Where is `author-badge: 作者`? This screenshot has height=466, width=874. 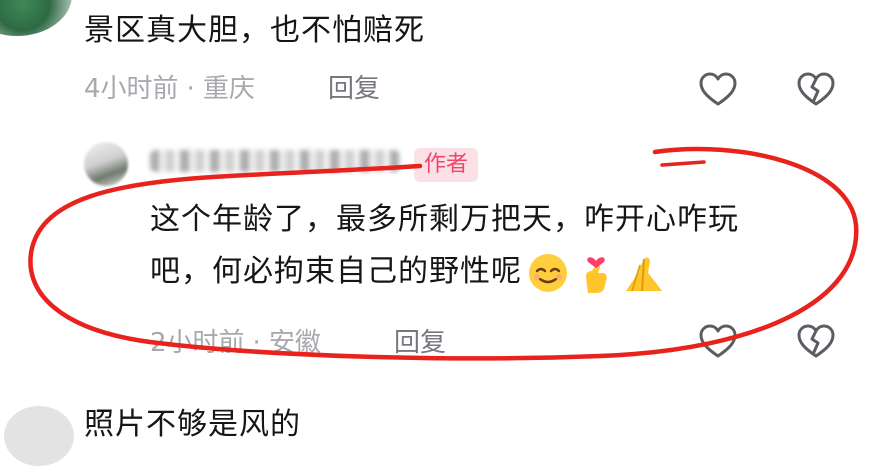
author-badge: 作者 is located at coordinates (446, 165).